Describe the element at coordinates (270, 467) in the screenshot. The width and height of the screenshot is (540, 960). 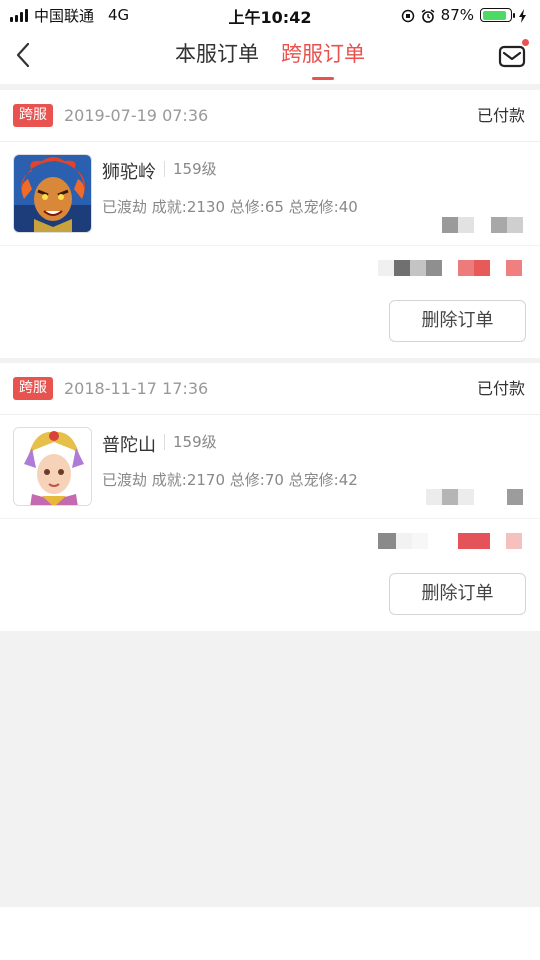
I see `order-item: 普陀山 159级 已渡劫 成就:2170 总修:70 总宠修:42` at that location.